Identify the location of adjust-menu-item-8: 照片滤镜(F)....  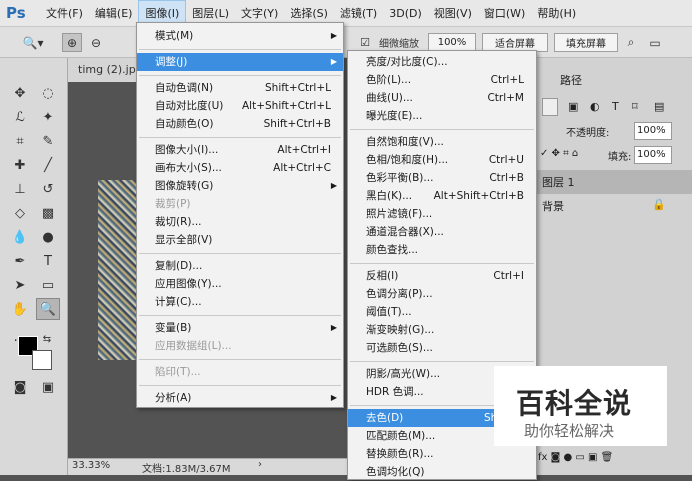
(442, 214).